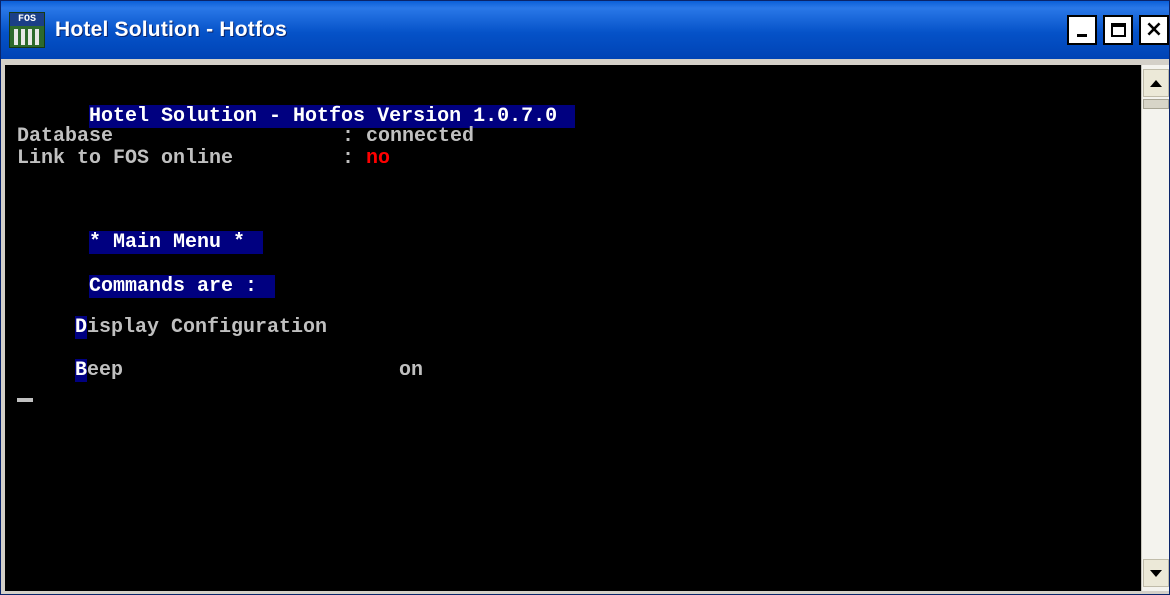 The height and width of the screenshot is (595, 1170). I want to click on hotfos-app-icon: FOS, so click(27, 30).